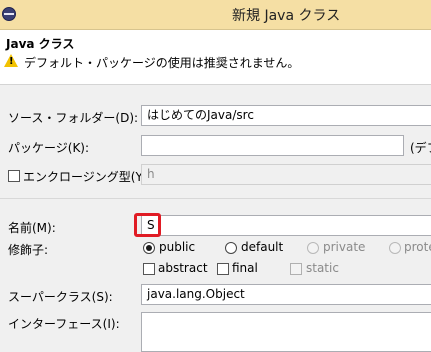 The image size is (431, 352). I want to click on name-input-highlight, so click(147, 225).